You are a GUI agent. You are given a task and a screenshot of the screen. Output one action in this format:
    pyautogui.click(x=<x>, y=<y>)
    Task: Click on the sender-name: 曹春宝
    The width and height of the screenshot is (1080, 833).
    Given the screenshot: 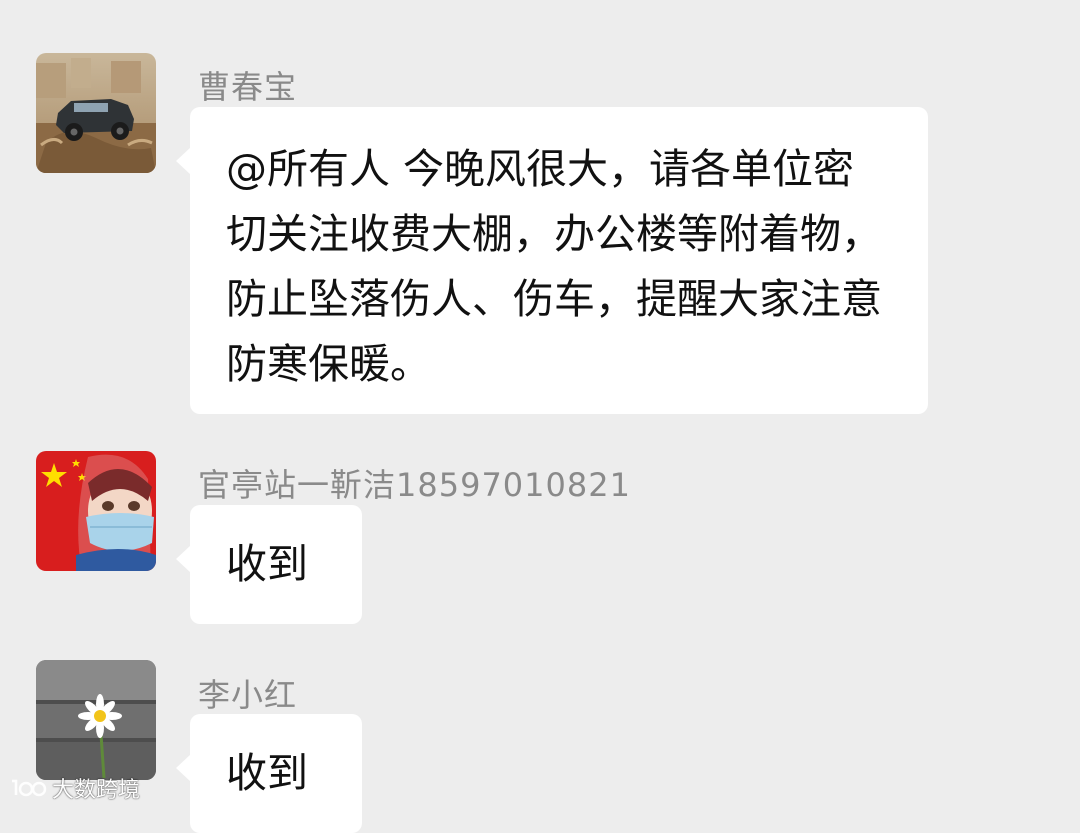 What is the action you would take?
    pyautogui.click(x=248, y=87)
    